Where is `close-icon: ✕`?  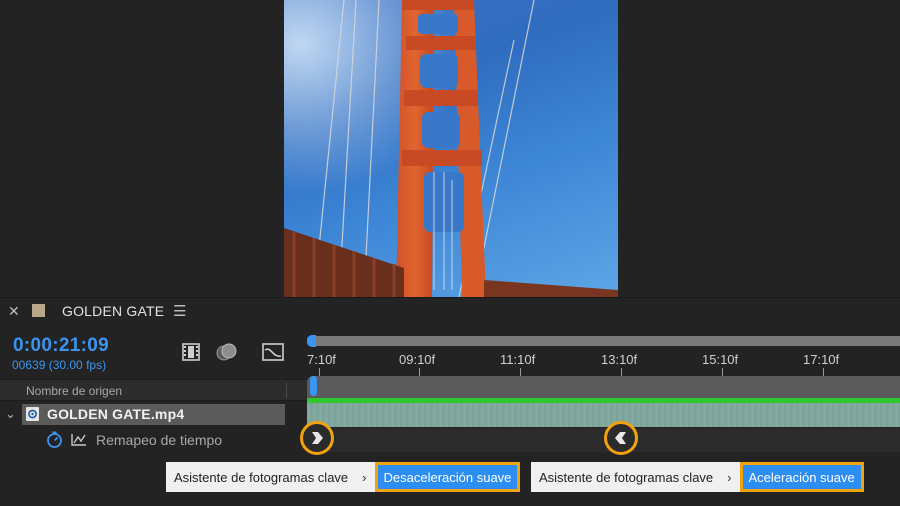
close-icon: ✕ is located at coordinates (14, 311).